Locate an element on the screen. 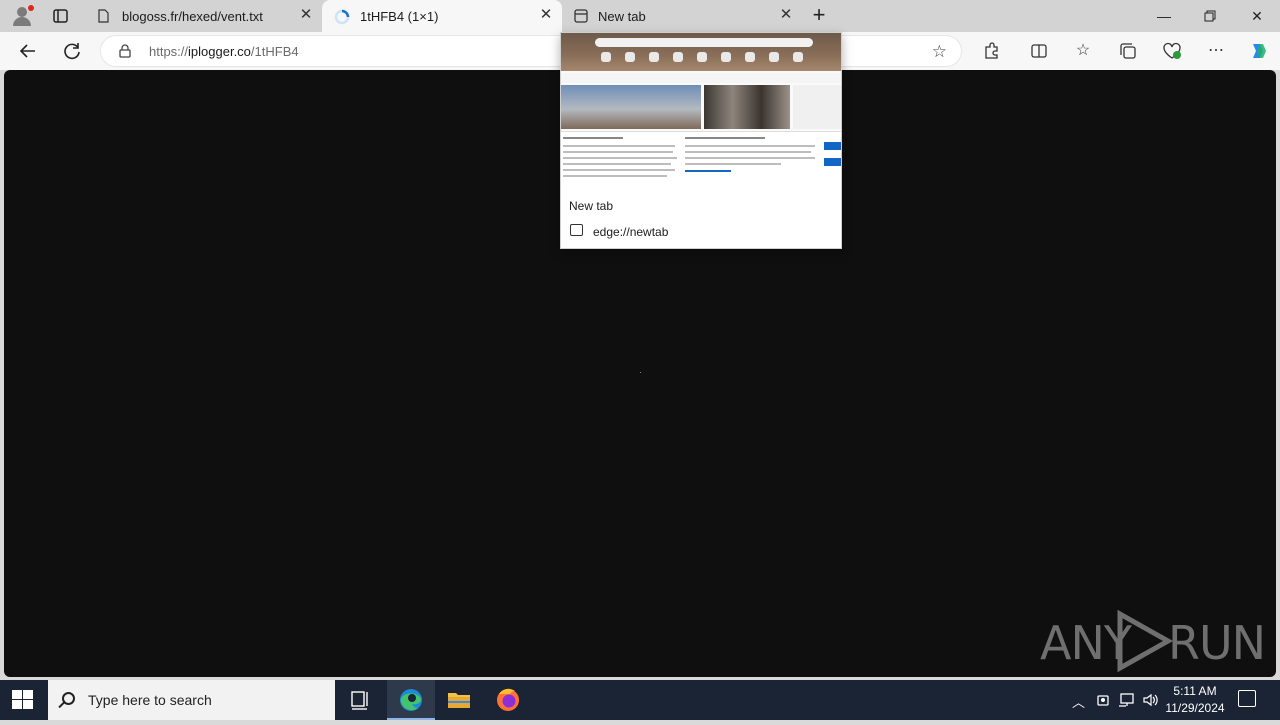 This screenshot has height=725, width=1280. url-scheme: https:// is located at coordinates (169, 51).